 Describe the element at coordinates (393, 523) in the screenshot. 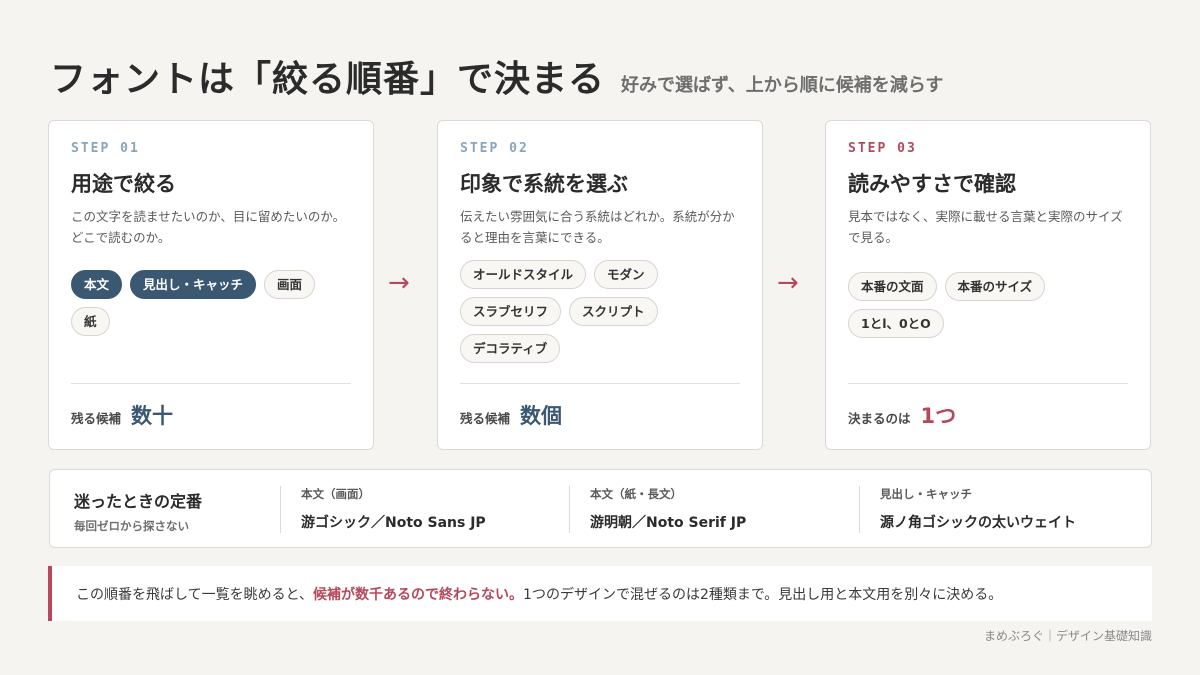

I see `default-font-name: 游ゴシック／Noto Sans JP` at that location.